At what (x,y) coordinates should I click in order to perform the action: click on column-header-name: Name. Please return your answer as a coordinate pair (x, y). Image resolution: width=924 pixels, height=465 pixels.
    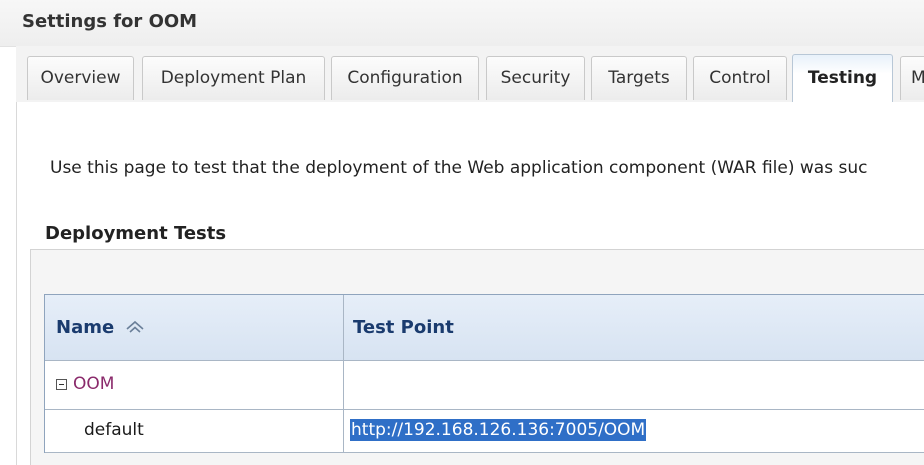
    Looking at the image, I should click on (194, 328).